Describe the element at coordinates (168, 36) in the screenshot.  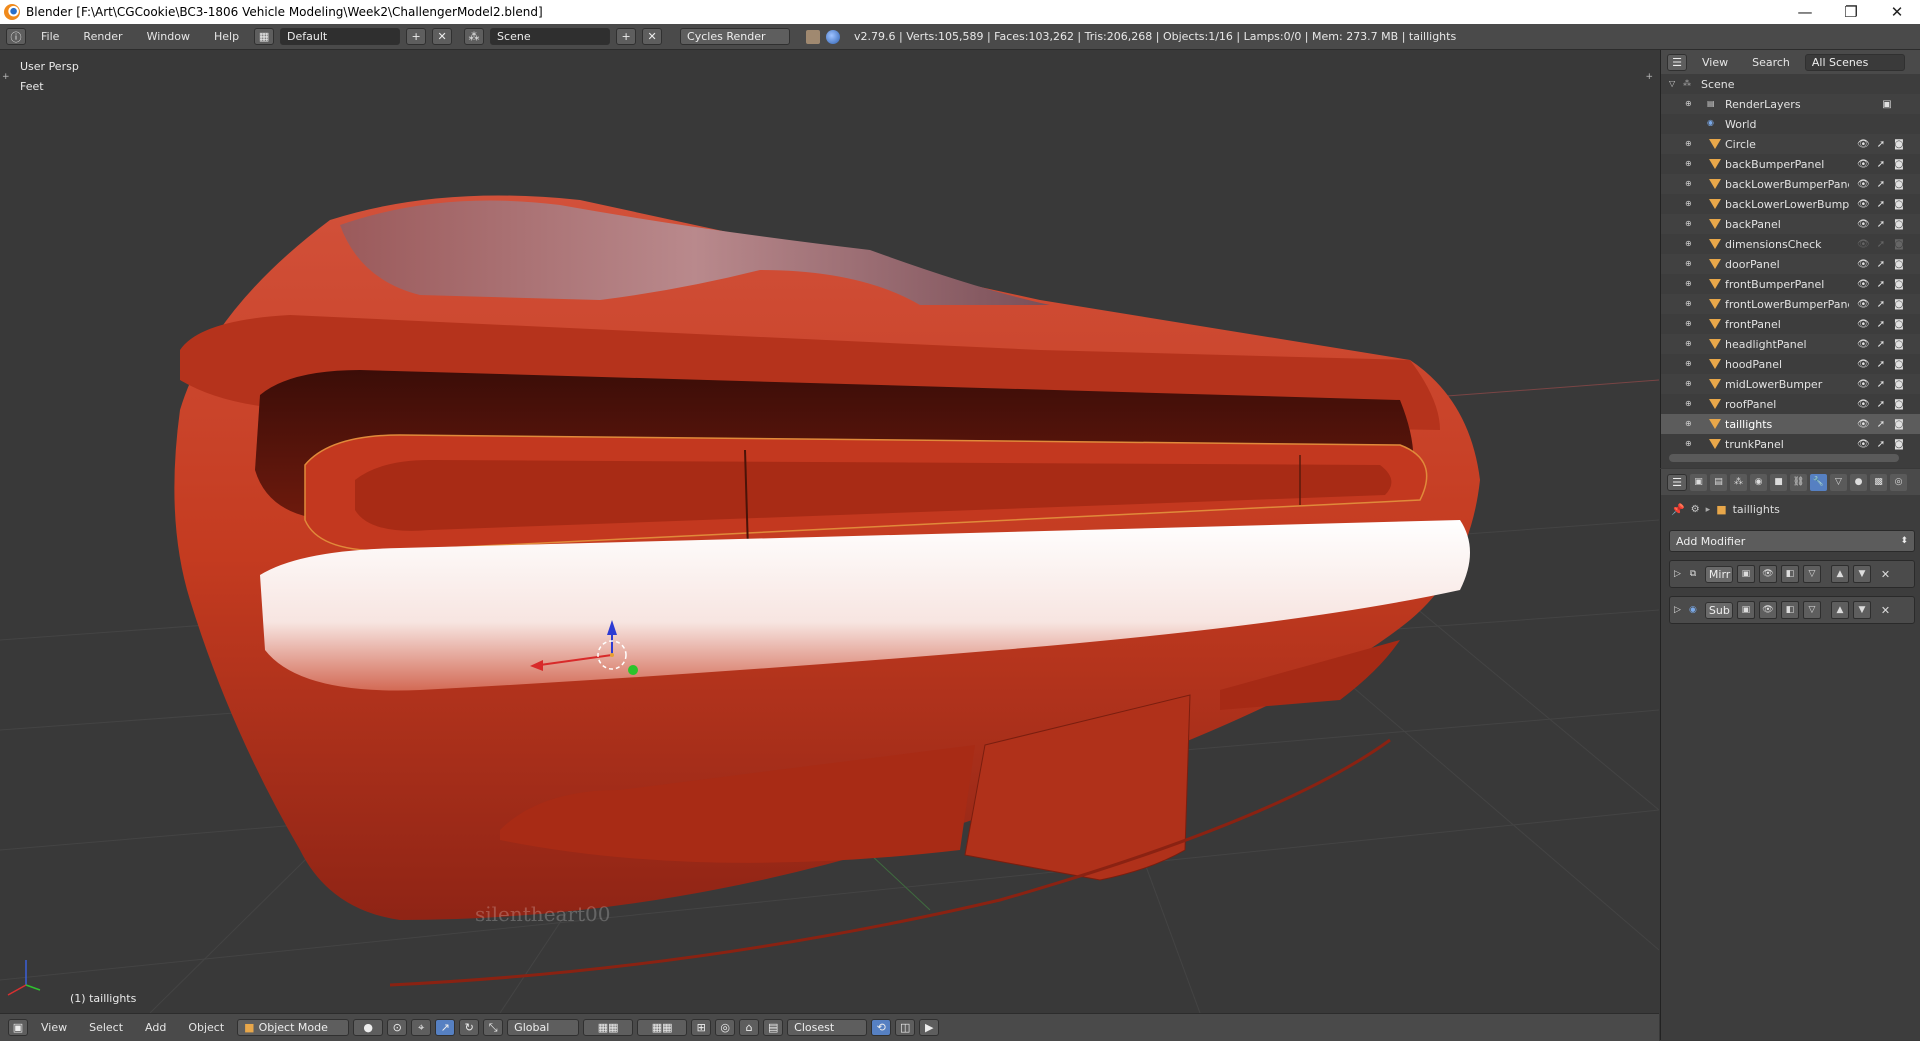
I see `menu-window: Window` at that location.